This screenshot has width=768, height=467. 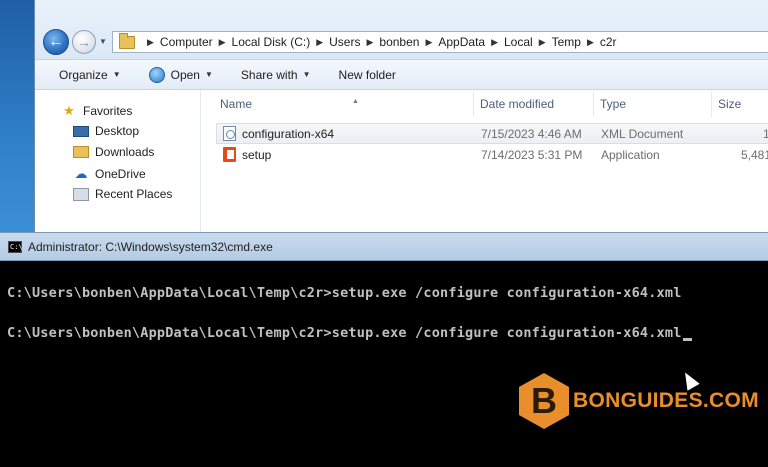 I want to click on new-folder-button: New folder, so click(x=367, y=74).